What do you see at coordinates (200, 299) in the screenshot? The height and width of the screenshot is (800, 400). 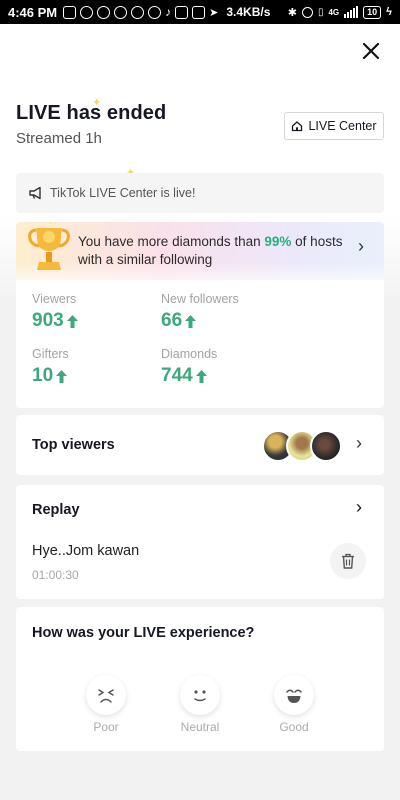 I see `stat-label: New followers` at bounding box center [200, 299].